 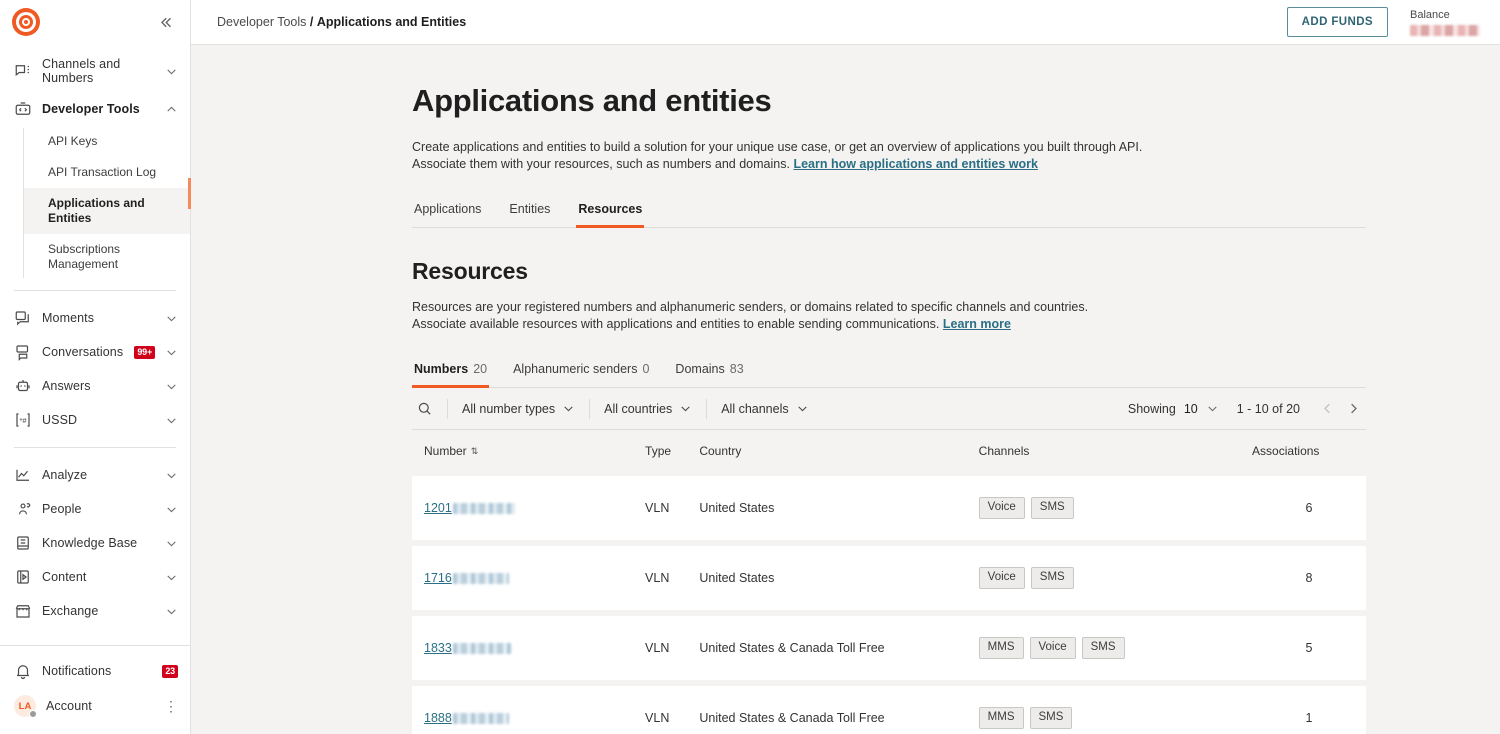 I want to click on sidebar-item-developer-tools: Developer Tools, so click(x=95, y=109).